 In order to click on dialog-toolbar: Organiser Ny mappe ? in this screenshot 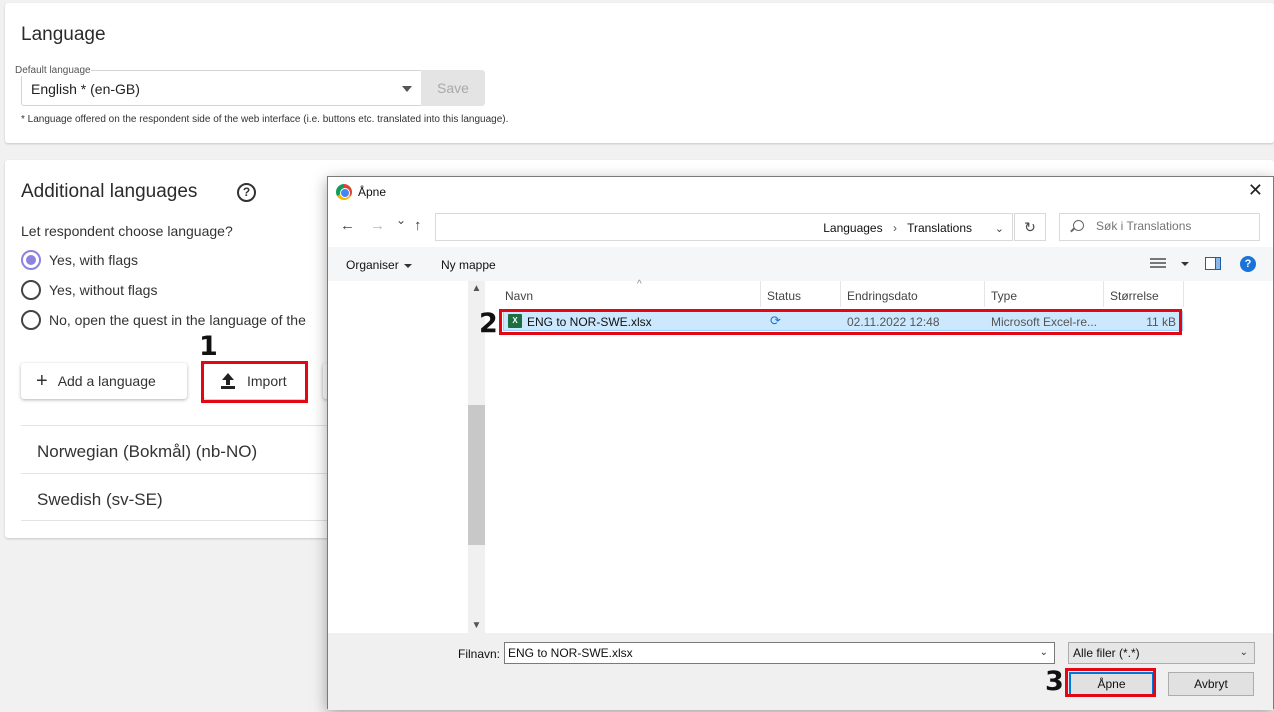, I will do `click(800, 264)`.